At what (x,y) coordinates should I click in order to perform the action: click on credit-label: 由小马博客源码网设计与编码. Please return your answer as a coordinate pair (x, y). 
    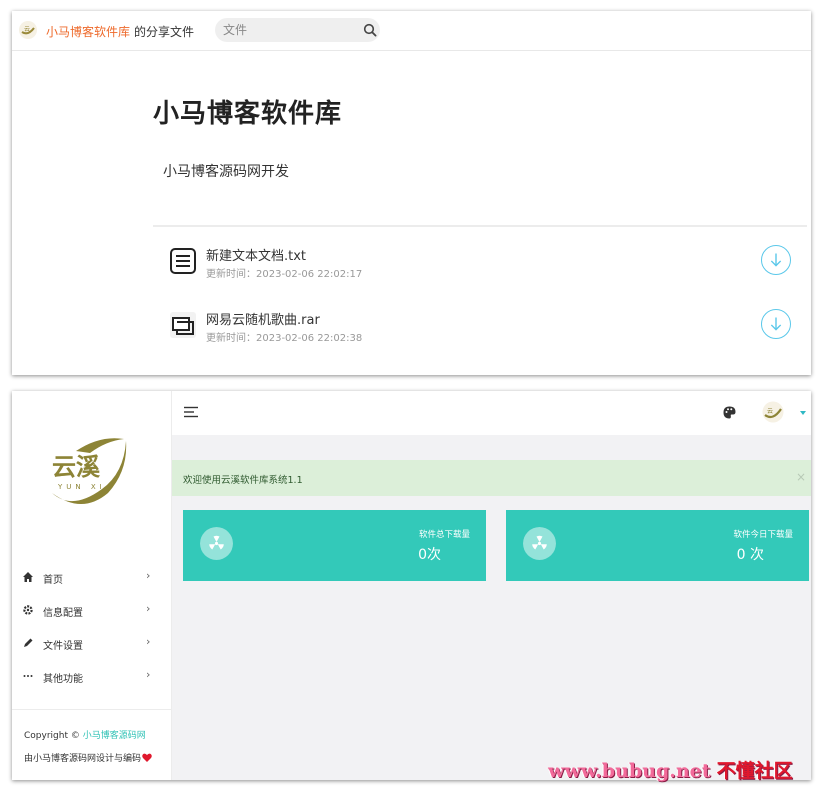
    Looking at the image, I should click on (83, 759).